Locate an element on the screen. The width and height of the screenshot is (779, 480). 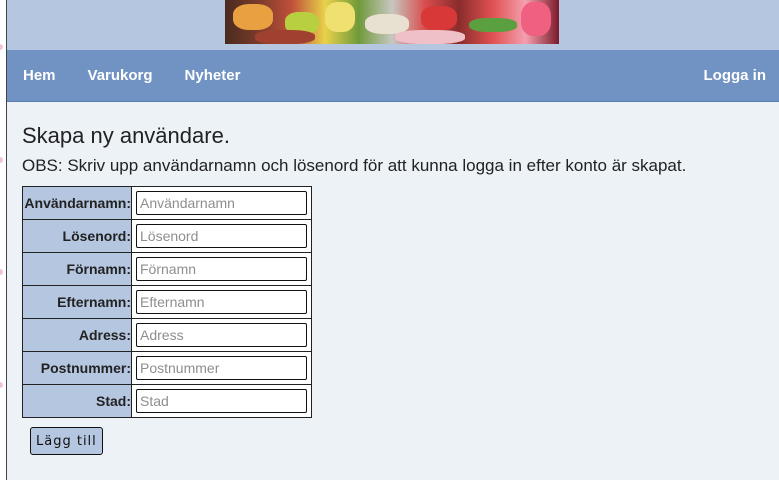
nav-news-link: Nyheter is located at coordinates (213, 75).